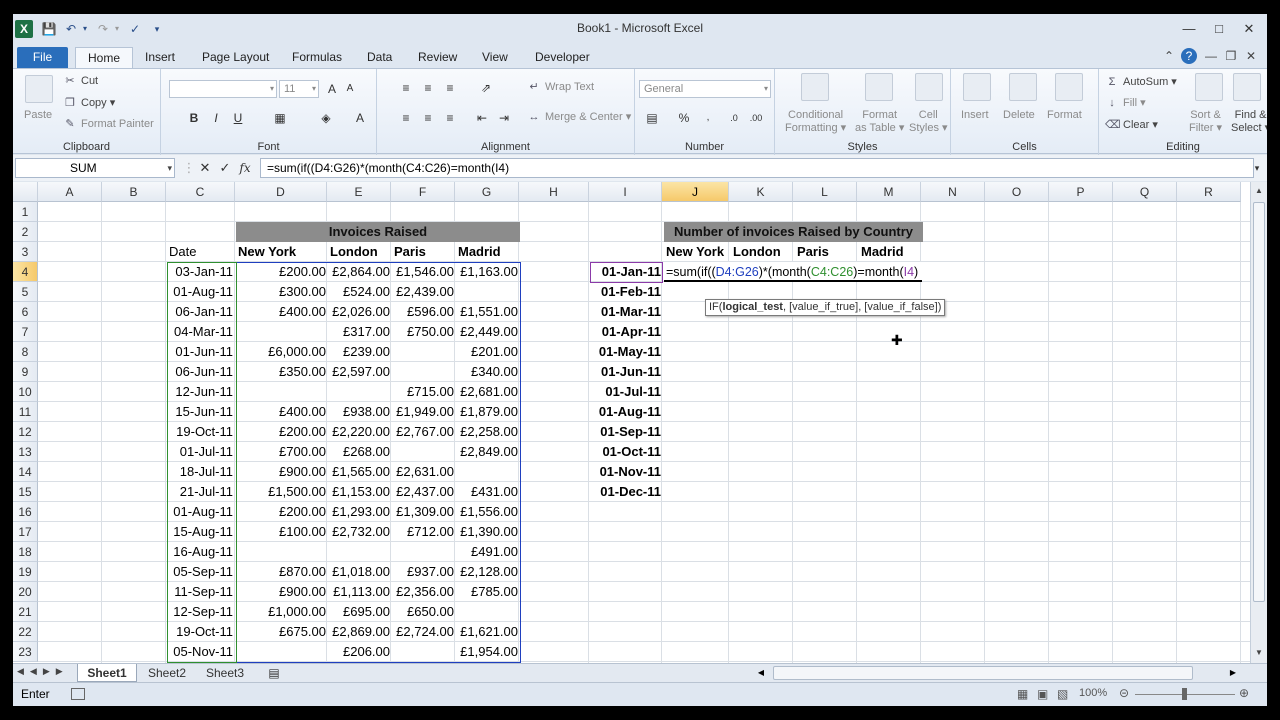 Image resolution: width=1280 pixels, height=720 pixels. What do you see at coordinates (1209, 192) in the screenshot?
I see `column-header-r: R` at bounding box center [1209, 192].